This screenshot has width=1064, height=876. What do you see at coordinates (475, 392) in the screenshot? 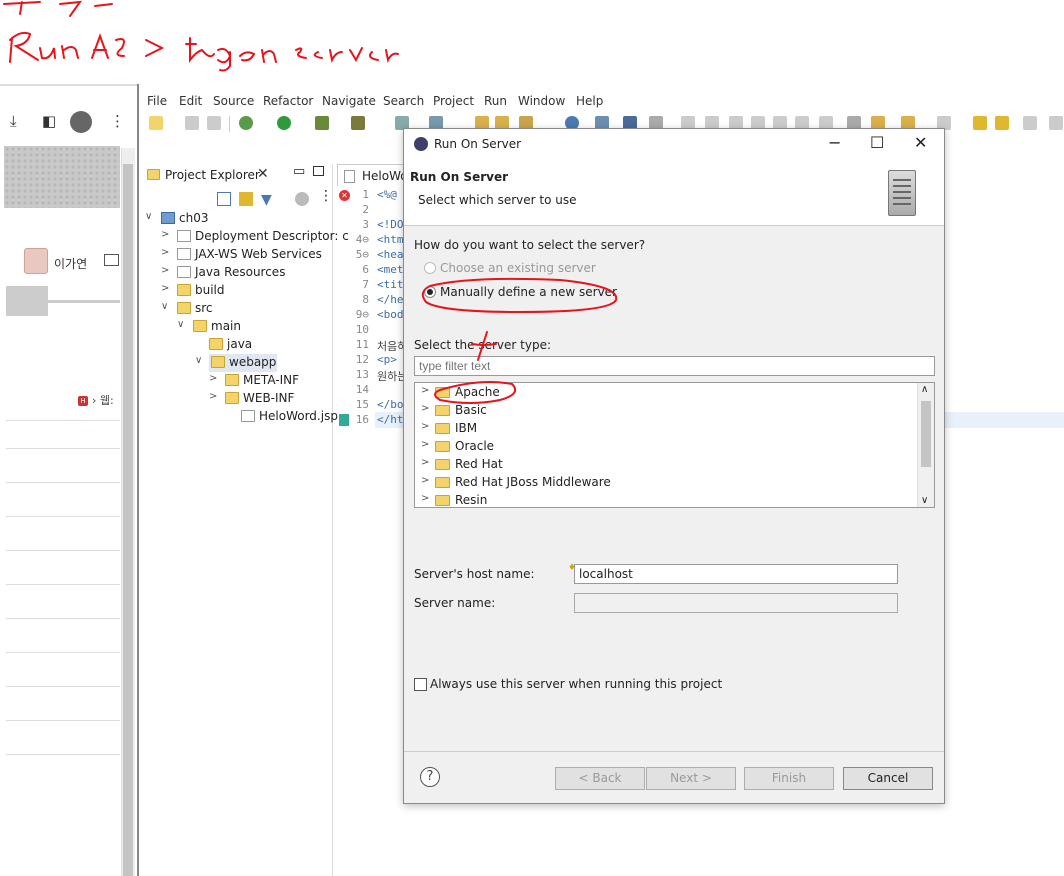
I see `circle-apache` at bounding box center [475, 392].